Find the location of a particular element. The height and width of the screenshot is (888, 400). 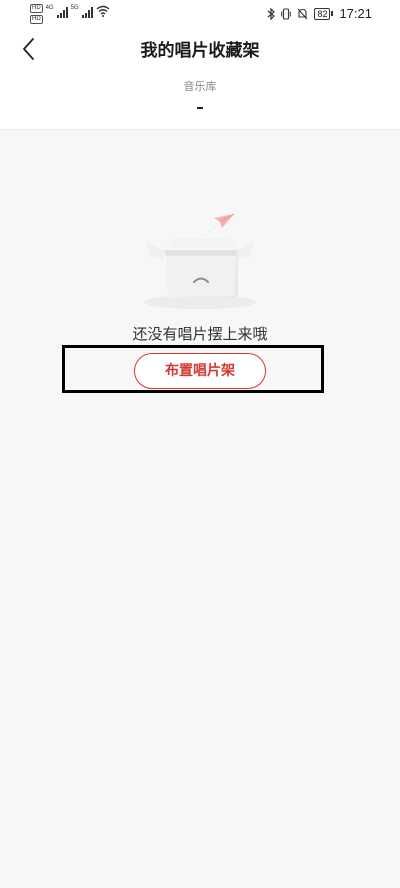

status-time: 17:21 is located at coordinates (355, 13).